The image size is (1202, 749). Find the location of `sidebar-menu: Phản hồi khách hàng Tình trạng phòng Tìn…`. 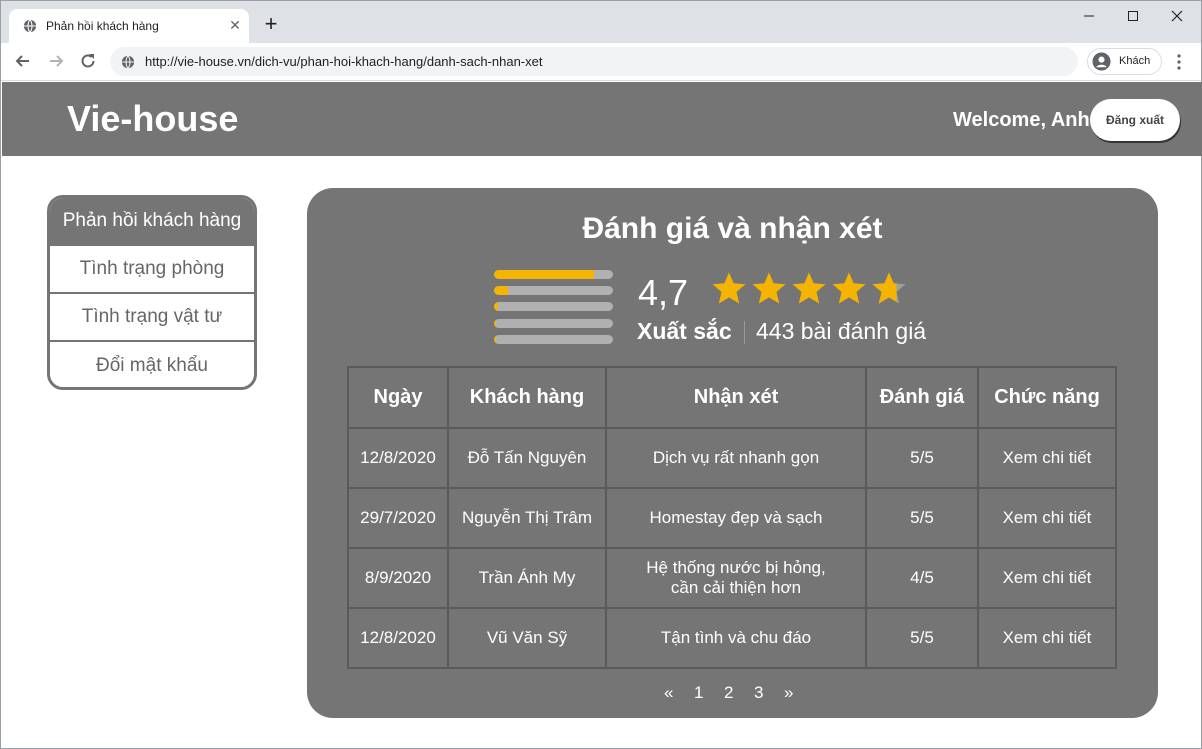

sidebar-menu: Phản hồi khách hàng Tình trạng phòng Tìn… is located at coordinates (152, 292).